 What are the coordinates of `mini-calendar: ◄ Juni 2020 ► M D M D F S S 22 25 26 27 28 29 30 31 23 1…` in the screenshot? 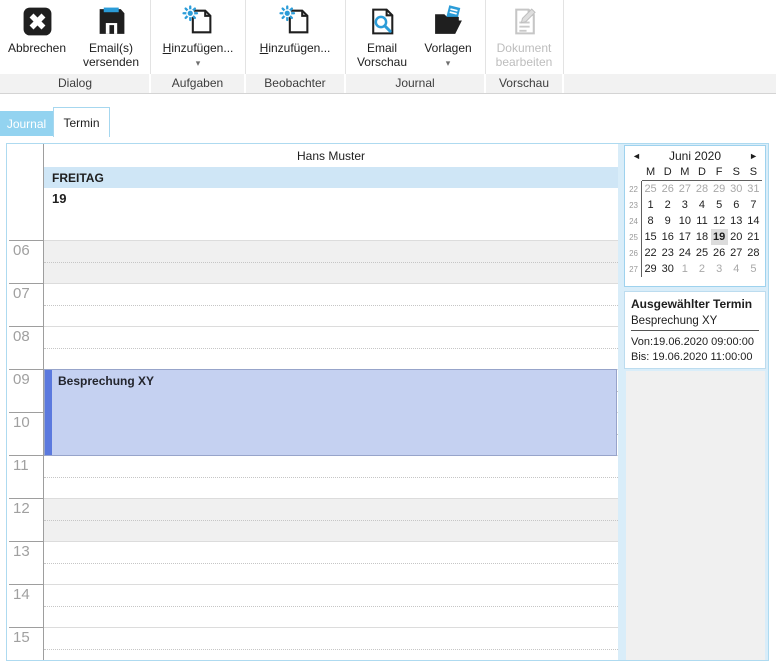 It's located at (695, 216).